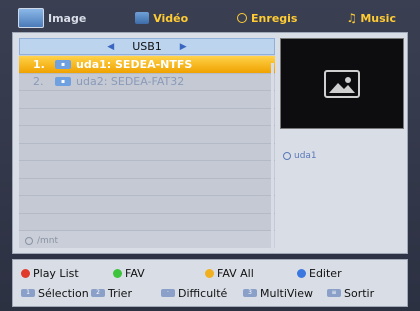 The width and height of the screenshot is (420, 311). I want to click on legend-difficulte: · Difficulté, so click(202, 293).